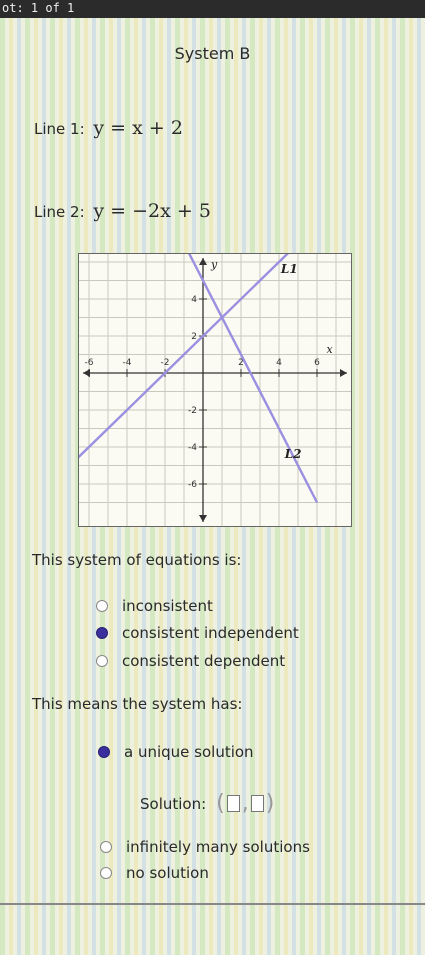 The image size is (425, 955). What do you see at coordinates (233, 803) in the screenshot?
I see `solution-x-input` at bounding box center [233, 803].